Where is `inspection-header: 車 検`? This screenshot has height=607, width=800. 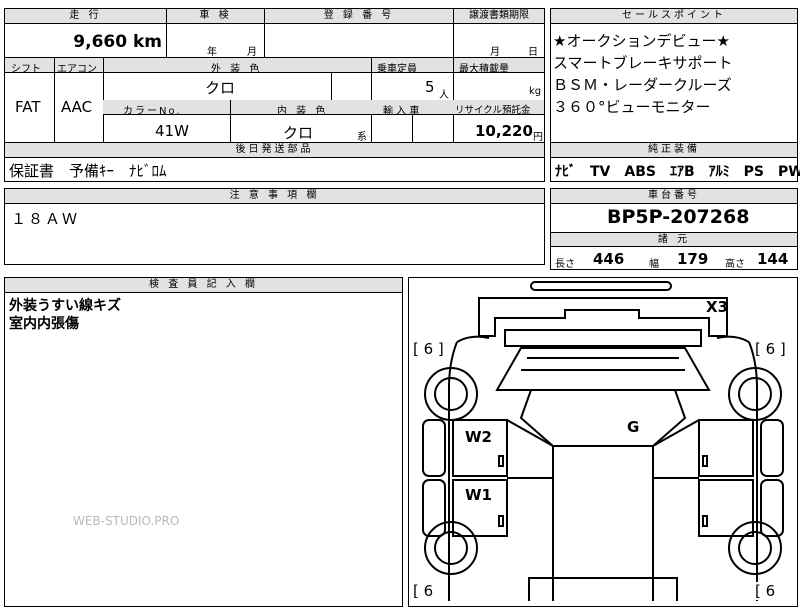
inspection-header: 車 検 is located at coordinates (215, 16).